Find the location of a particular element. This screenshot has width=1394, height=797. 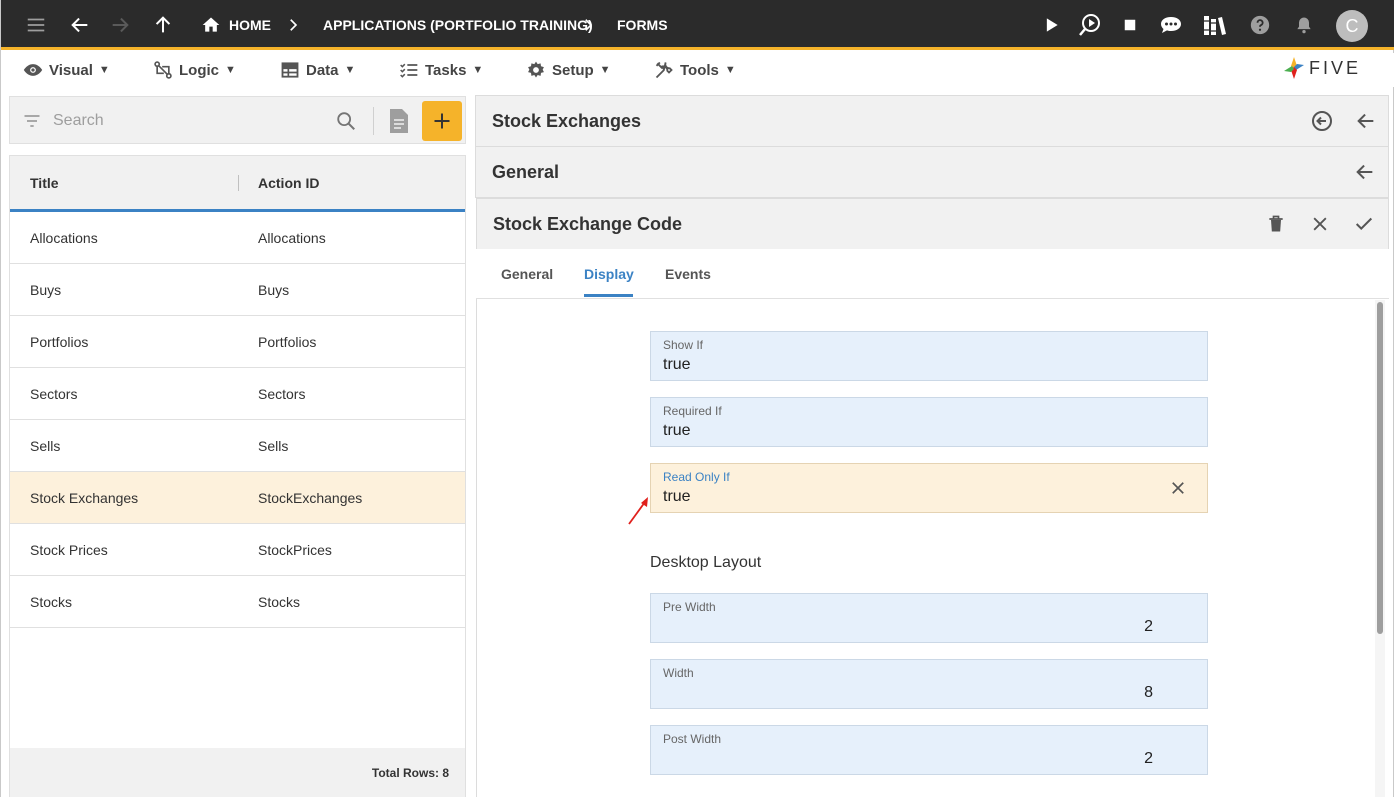

row-title: Stock Exchanges is located at coordinates (84, 498).